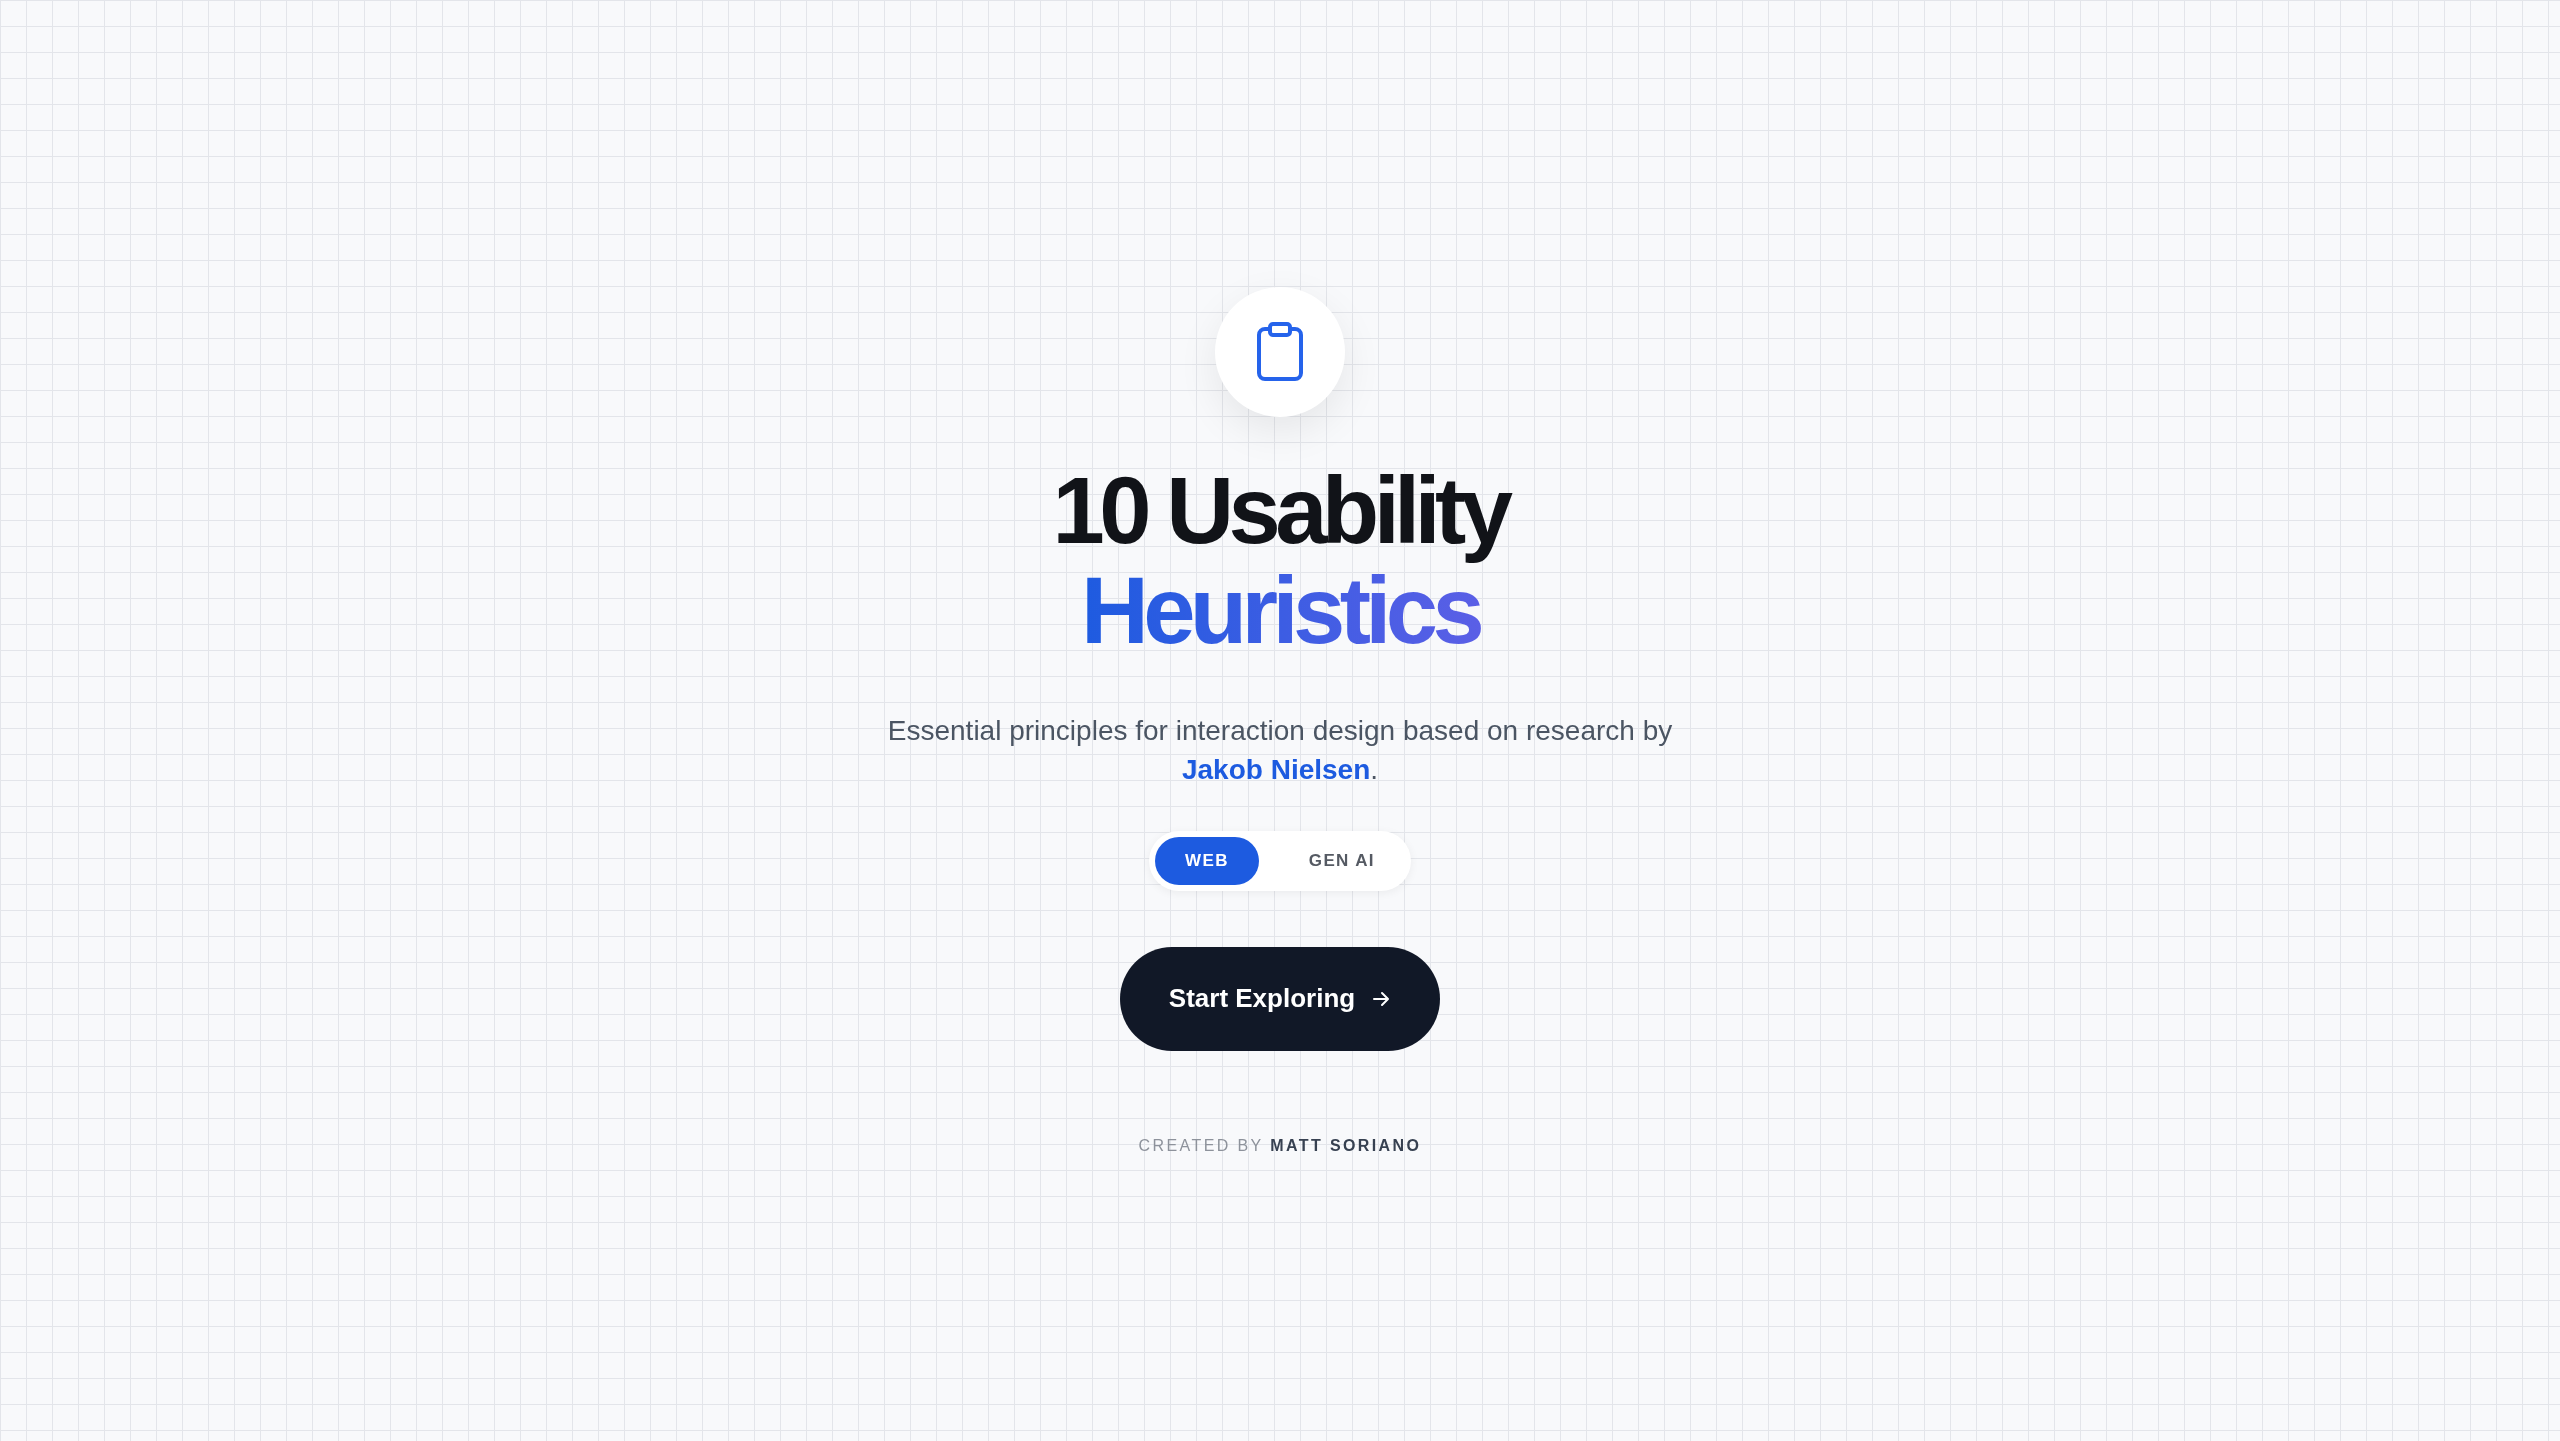 The width and height of the screenshot is (2560, 1441). What do you see at coordinates (1280, 351) in the screenshot?
I see `clipboard-icon` at bounding box center [1280, 351].